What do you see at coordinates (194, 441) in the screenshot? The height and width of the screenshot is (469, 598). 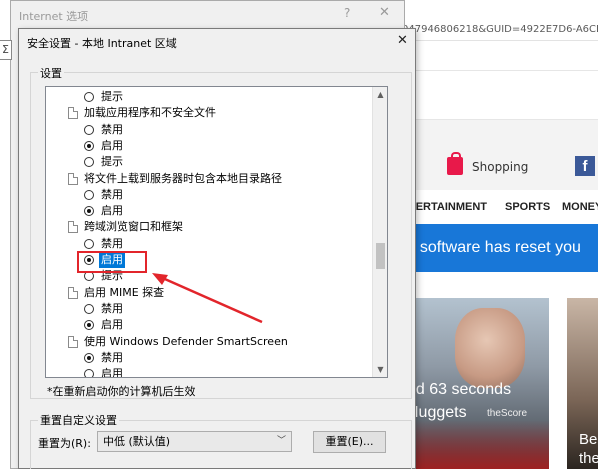 I see `reset-level-select: 中低 (默认值) ﹀` at bounding box center [194, 441].